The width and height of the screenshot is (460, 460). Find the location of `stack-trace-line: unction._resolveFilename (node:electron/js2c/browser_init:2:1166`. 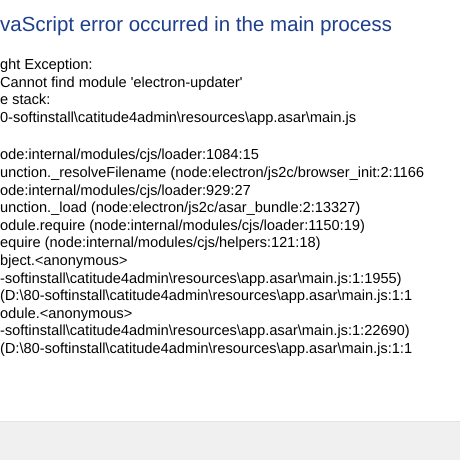

stack-trace-line: unction._resolveFilename (node:electron/js2c/browser_init:2:1166 is located at coordinates (212, 173).